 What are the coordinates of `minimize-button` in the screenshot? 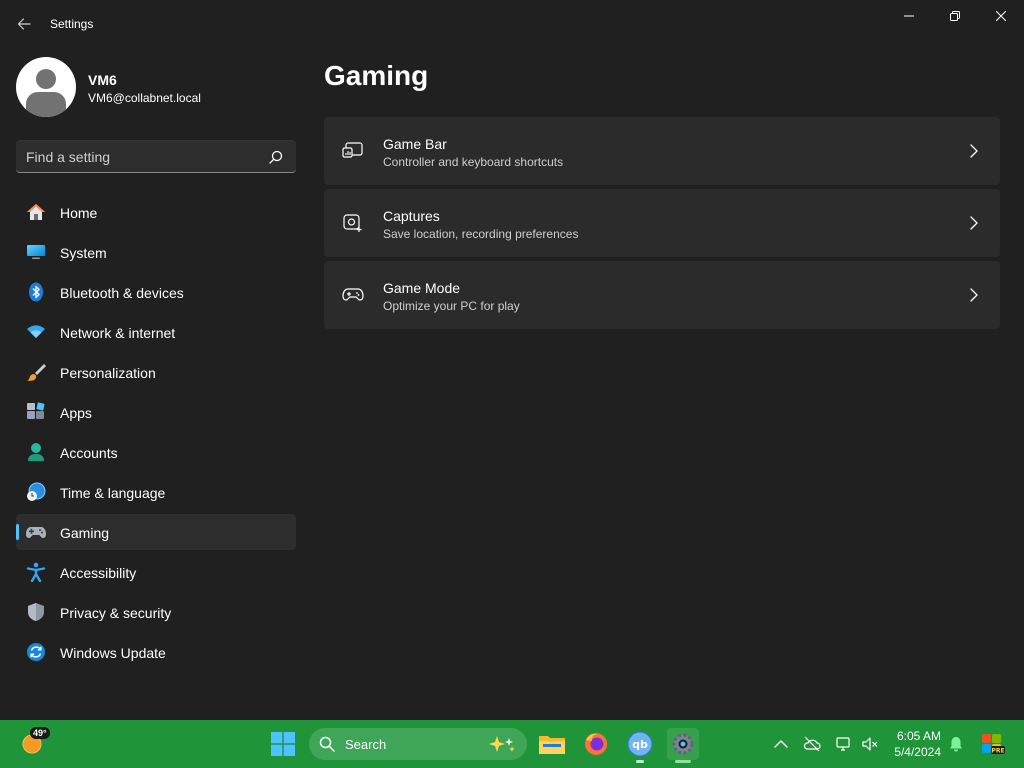 It's located at (909, 16).